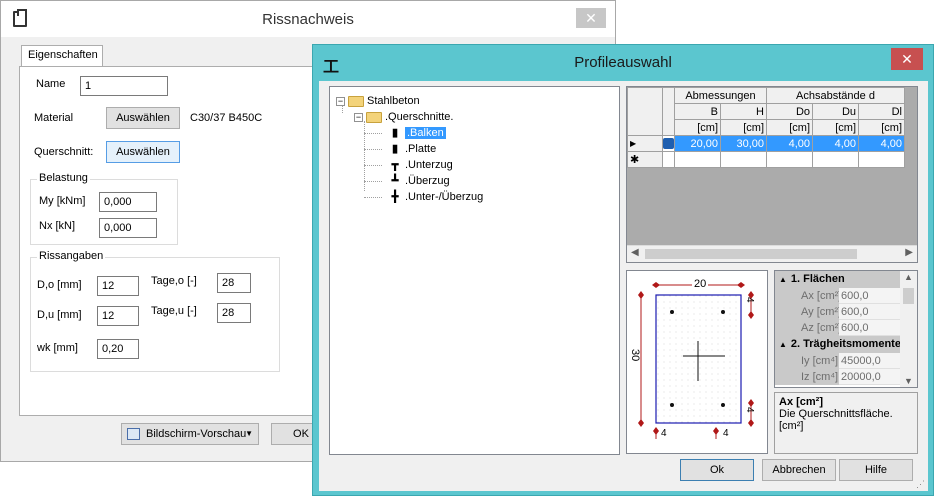 The width and height of the screenshot is (934, 503). What do you see at coordinates (174, 311) in the screenshot?
I see `tageu-label: Tage,u [-]` at bounding box center [174, 311].